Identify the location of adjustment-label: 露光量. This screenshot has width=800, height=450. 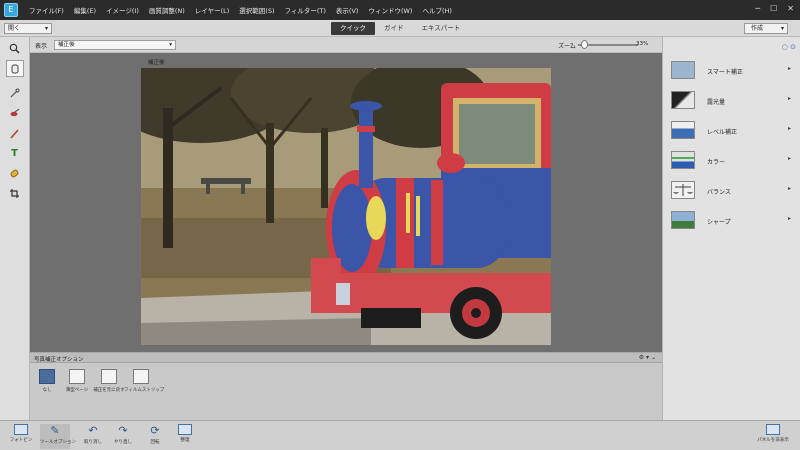
(716, 102).